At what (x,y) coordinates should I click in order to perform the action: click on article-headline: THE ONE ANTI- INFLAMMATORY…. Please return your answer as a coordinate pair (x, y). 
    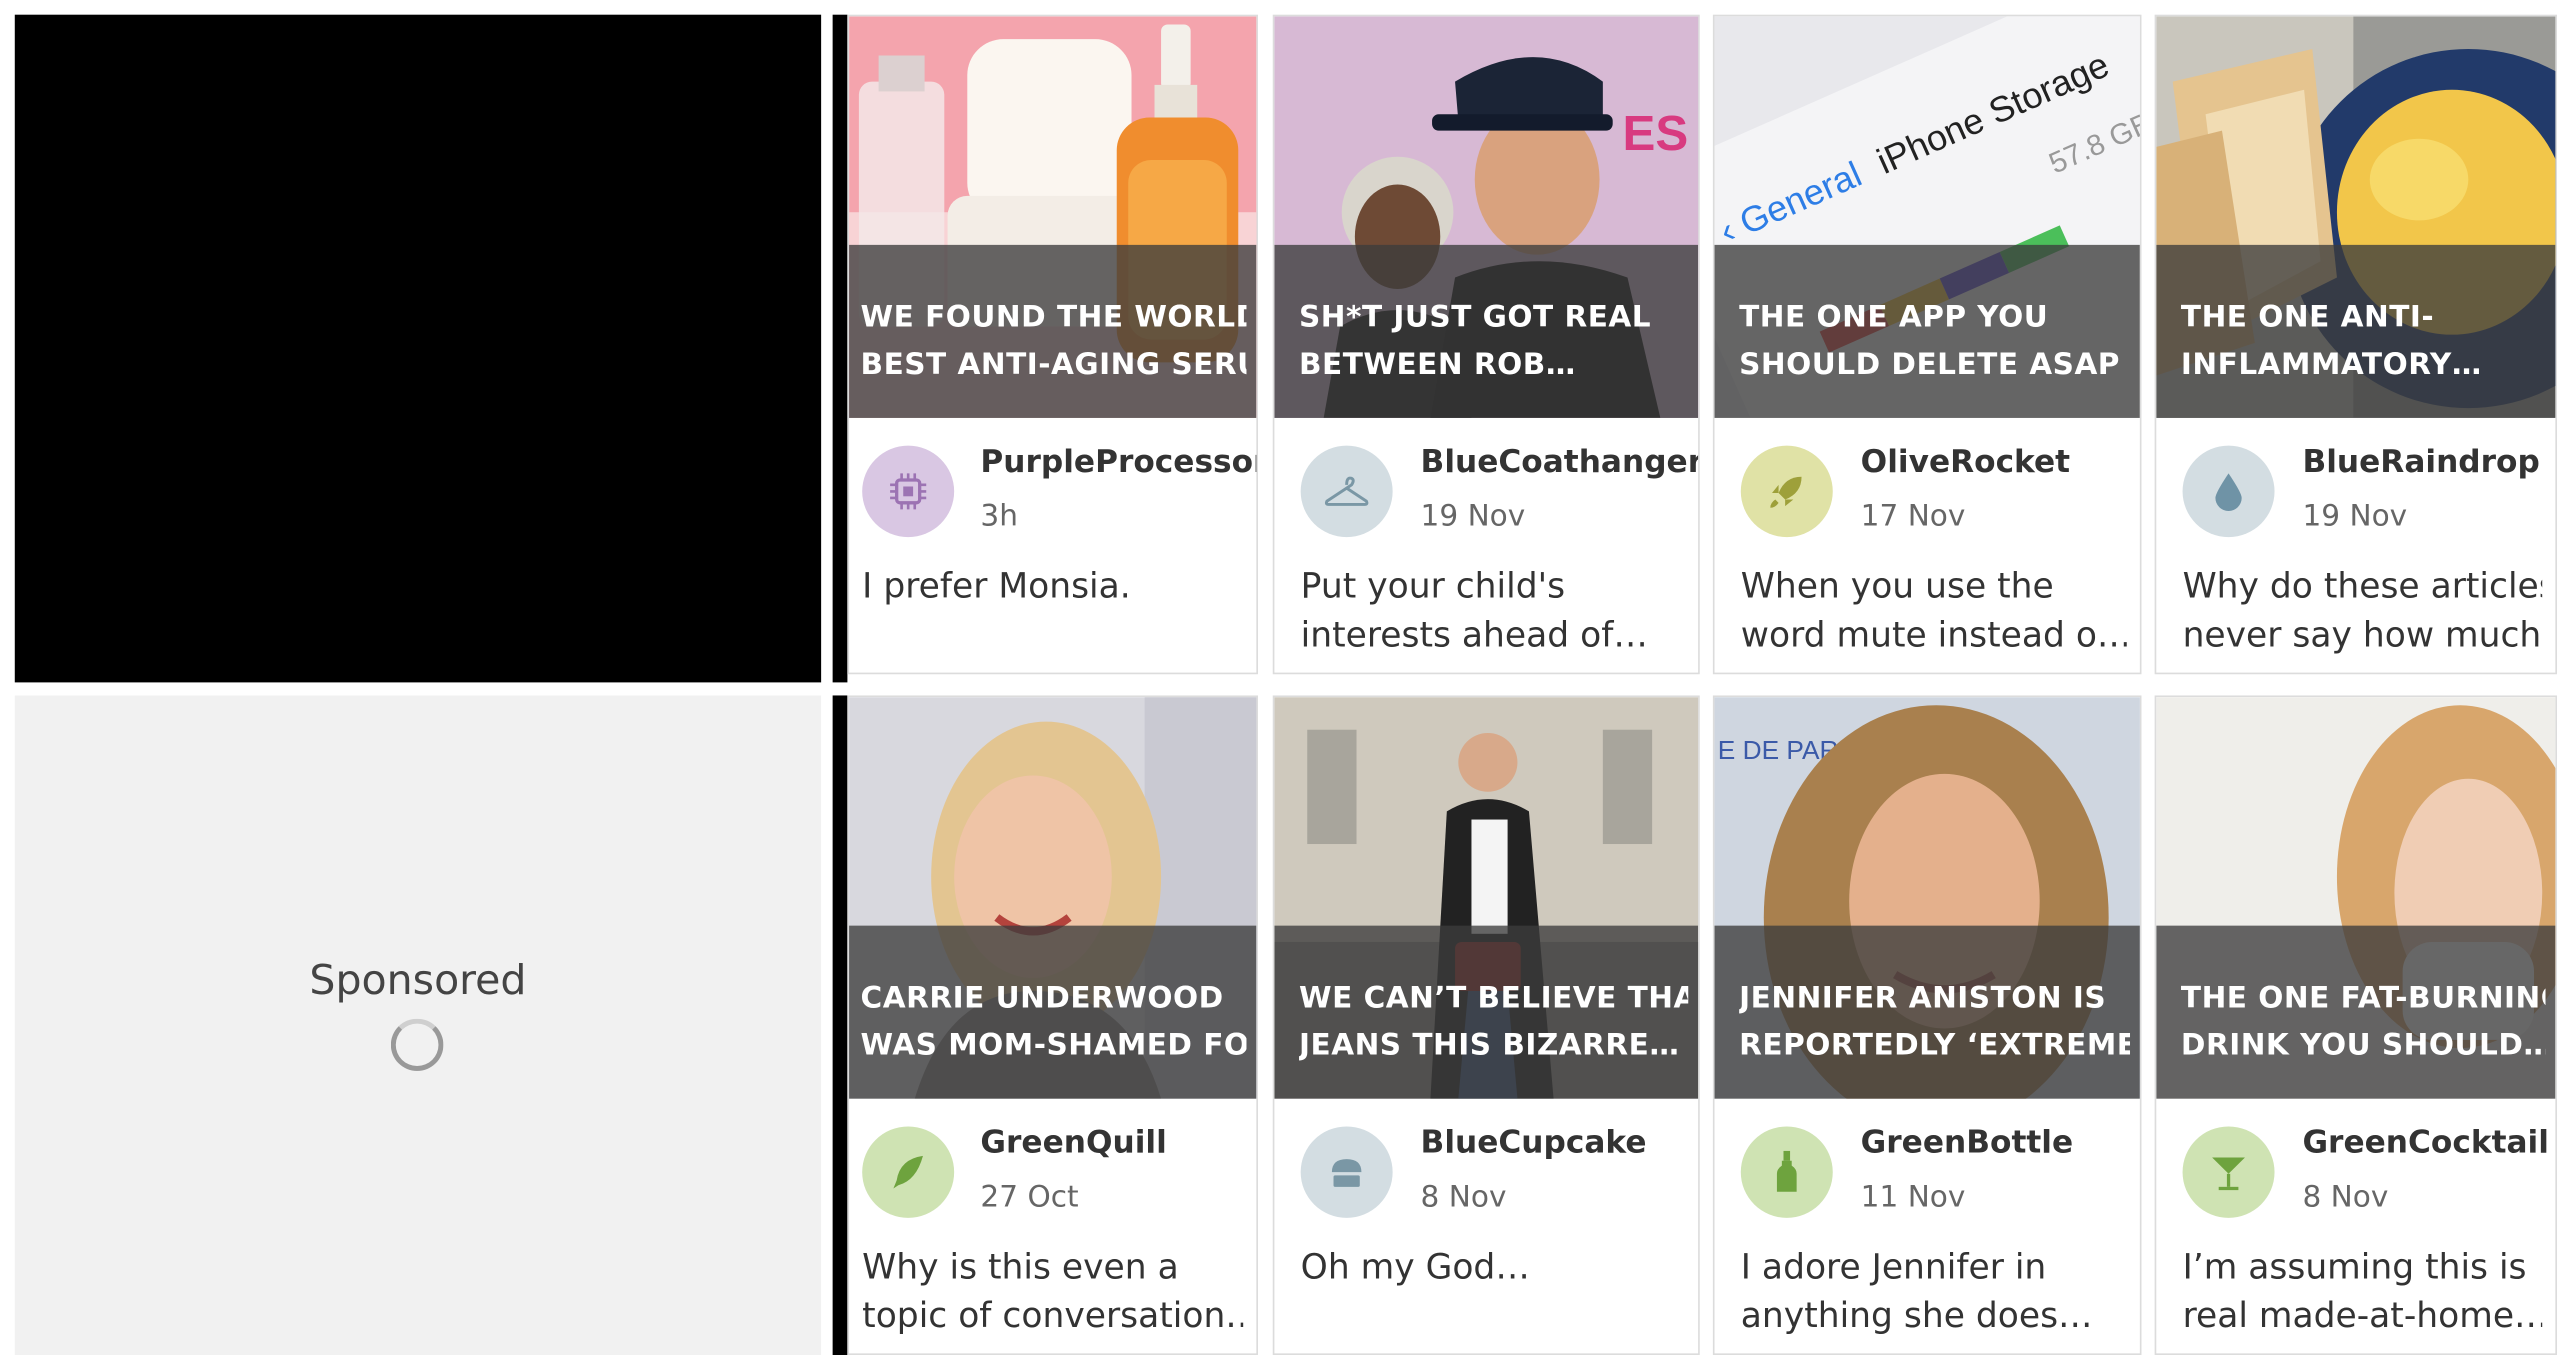
    Looking at the image, I should click on (2363, 341).